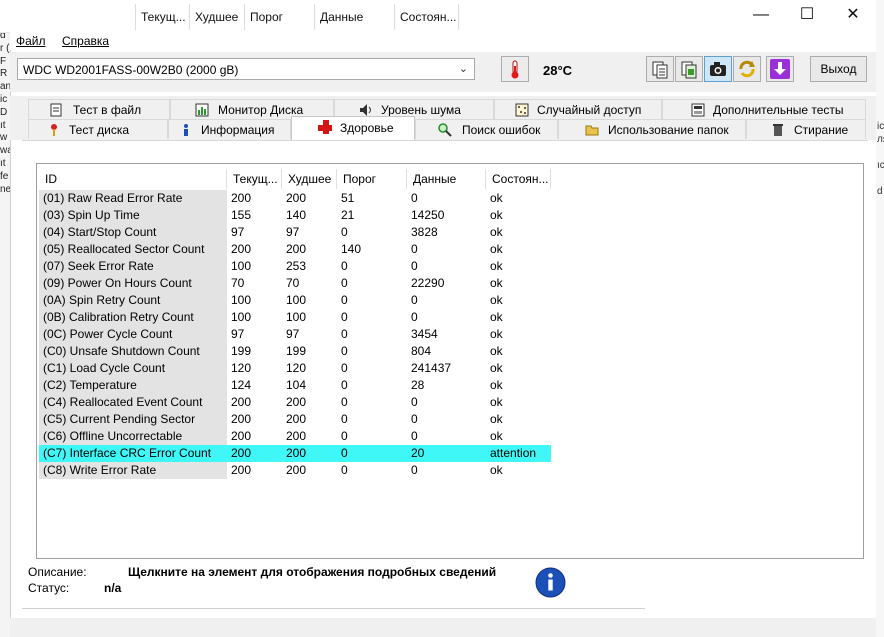 This screenshot has height=637, width=884. Describe the element at coordinates (853, 15) in the screenshot. I see `close-button: ✕` at that location.